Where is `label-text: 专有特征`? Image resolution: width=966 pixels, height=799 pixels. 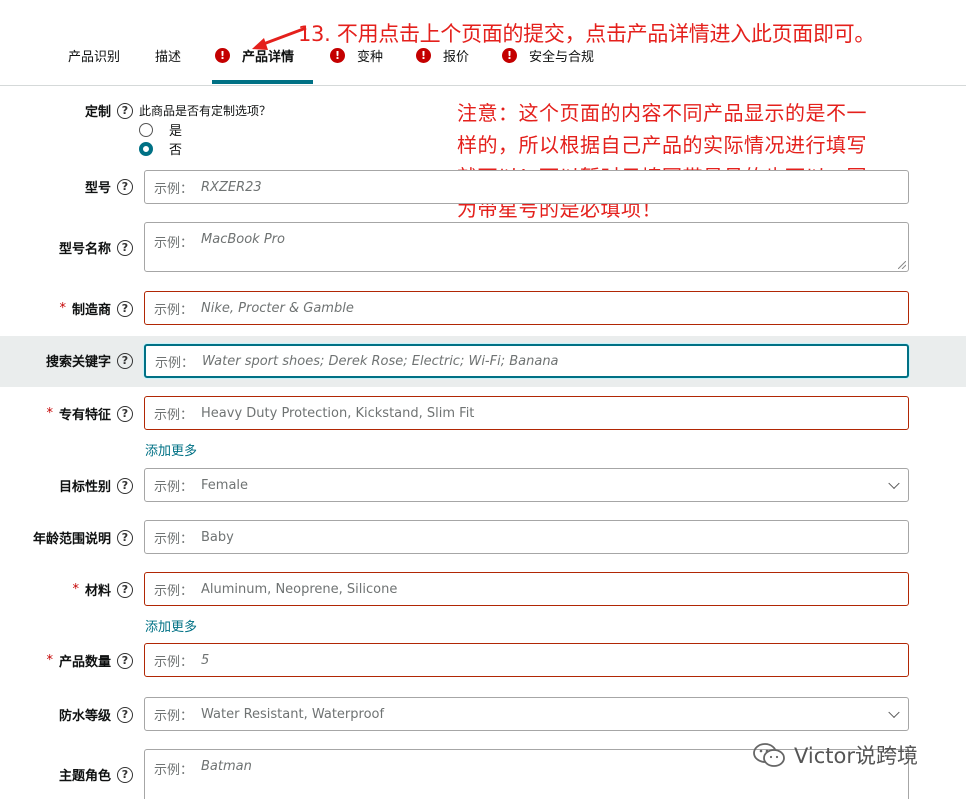
label-text: 专有特征 is located at coordinates (84, 415).